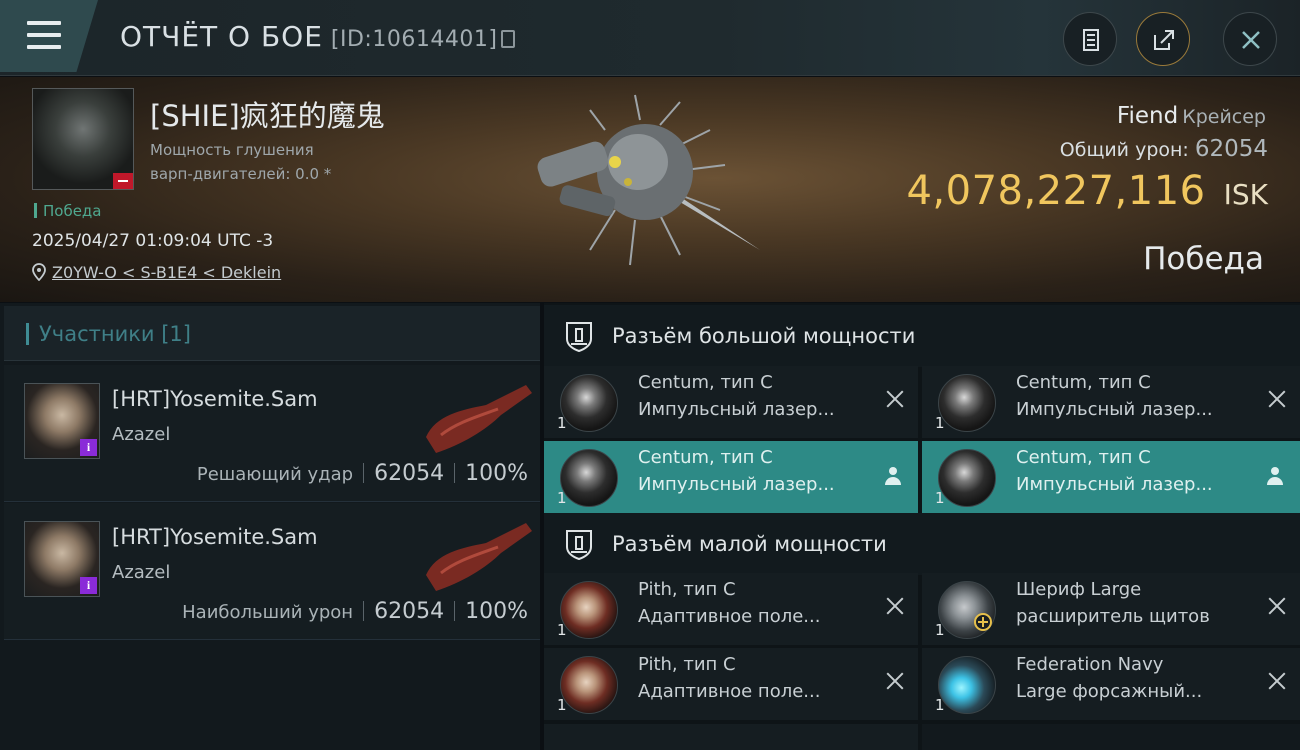 This screenshot has width=1300, height=750. Describe the element at coordinates (922, 336) in the screenshot. I see `high-slot-header: Разъём большой мощности` at that location.